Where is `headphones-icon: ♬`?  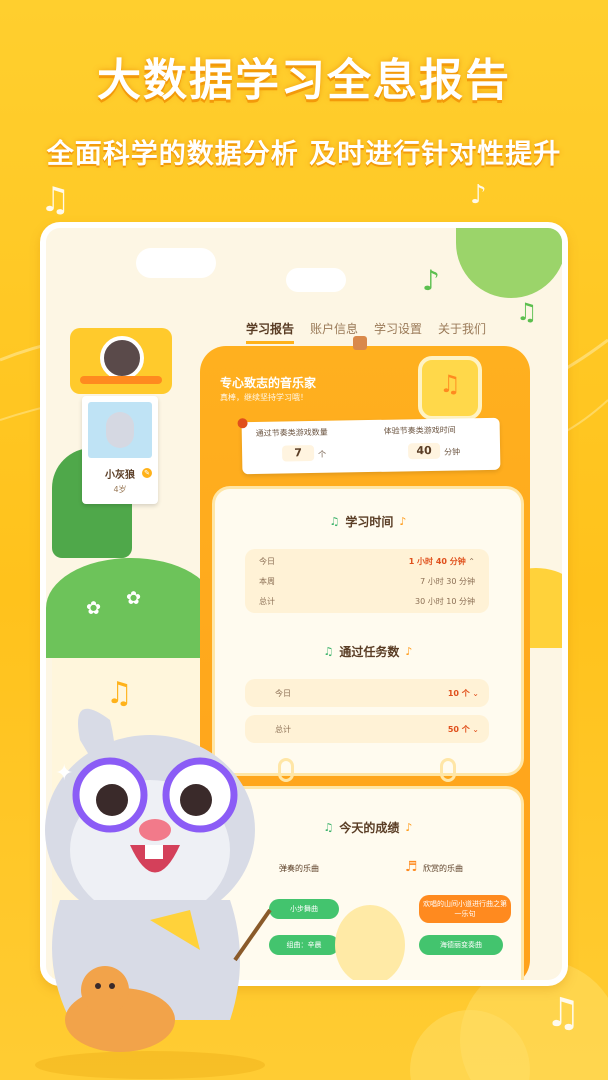
headphones-icon: ♬ is located at coordinates (411, 867).